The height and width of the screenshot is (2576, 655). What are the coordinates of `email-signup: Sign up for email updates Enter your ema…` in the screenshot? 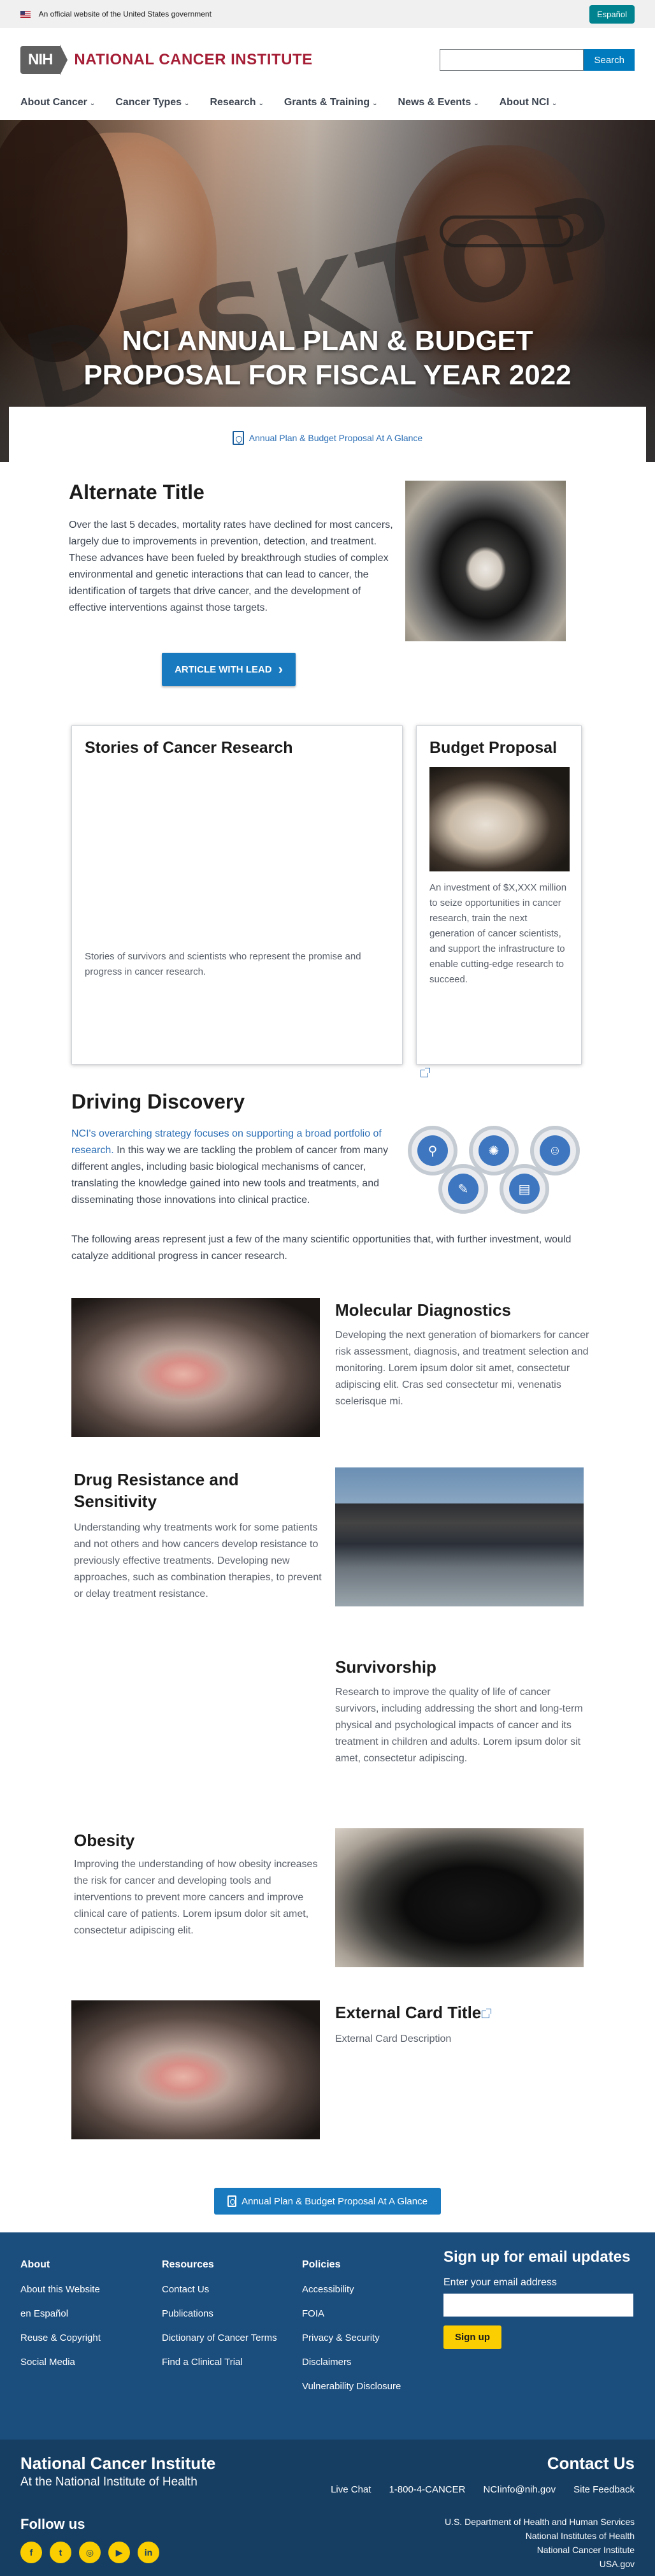 It's located at (539, 2298).